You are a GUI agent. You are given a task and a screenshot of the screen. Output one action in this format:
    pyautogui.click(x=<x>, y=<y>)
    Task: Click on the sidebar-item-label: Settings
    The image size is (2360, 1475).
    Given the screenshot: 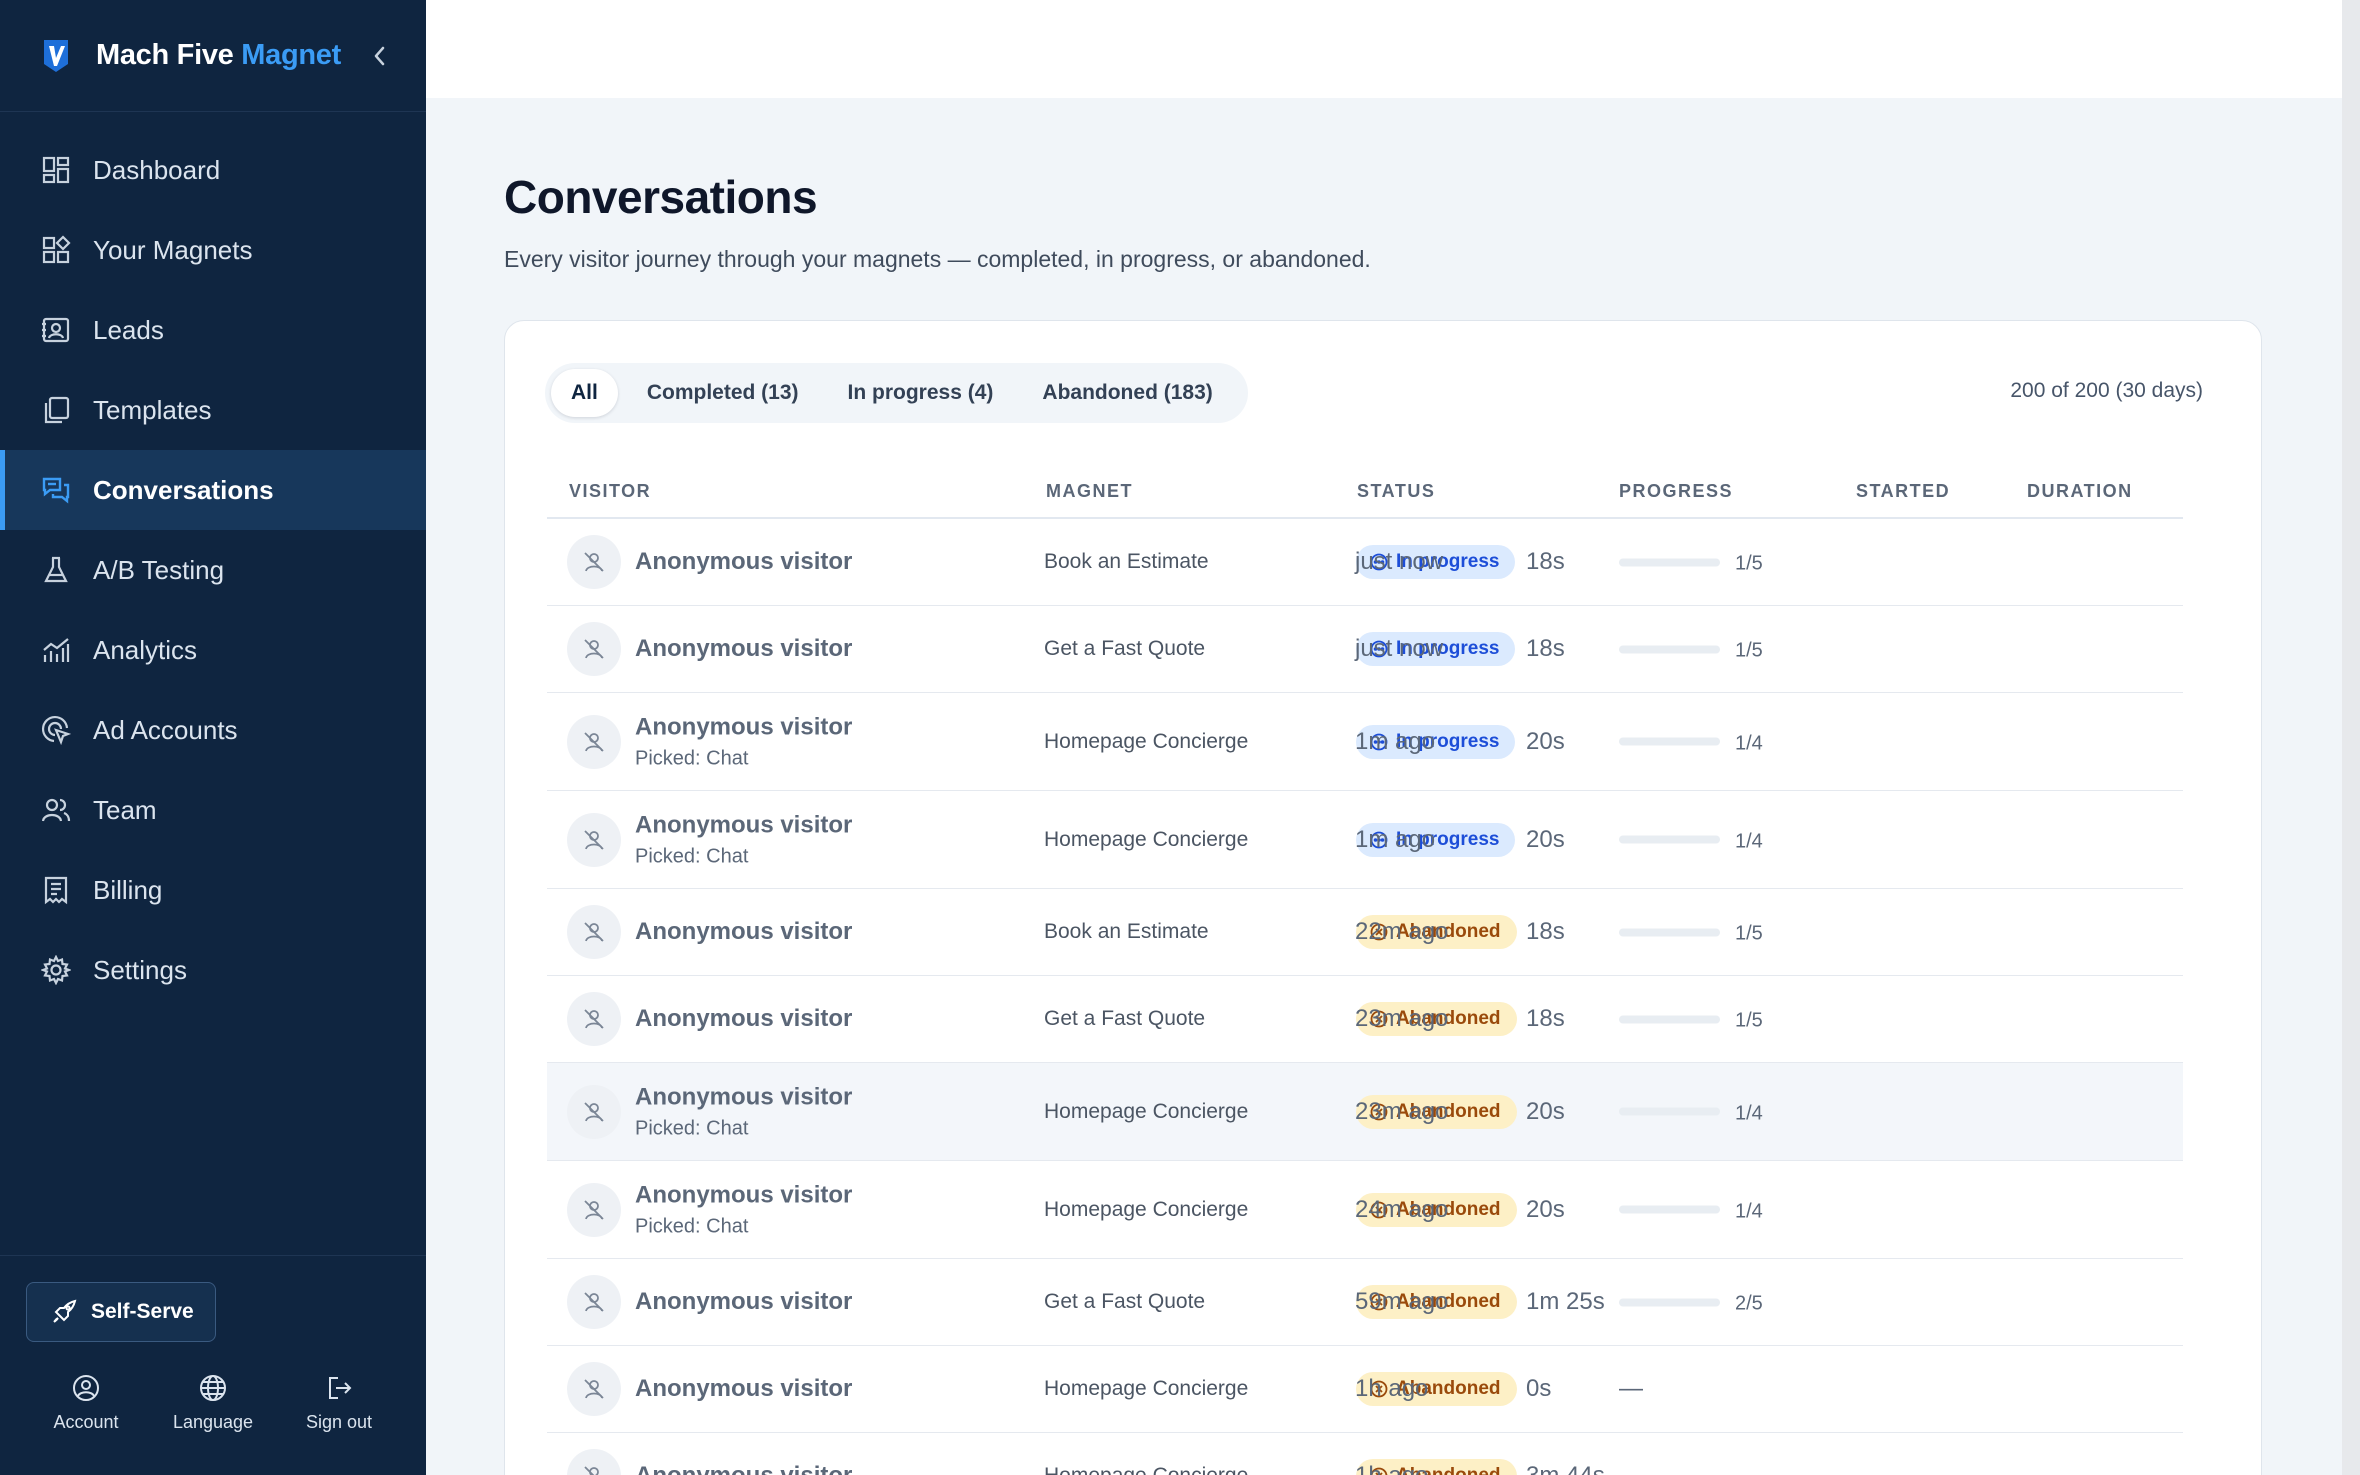 What is the action you would take?
    pyautogui.click(x=140, y=969)
    